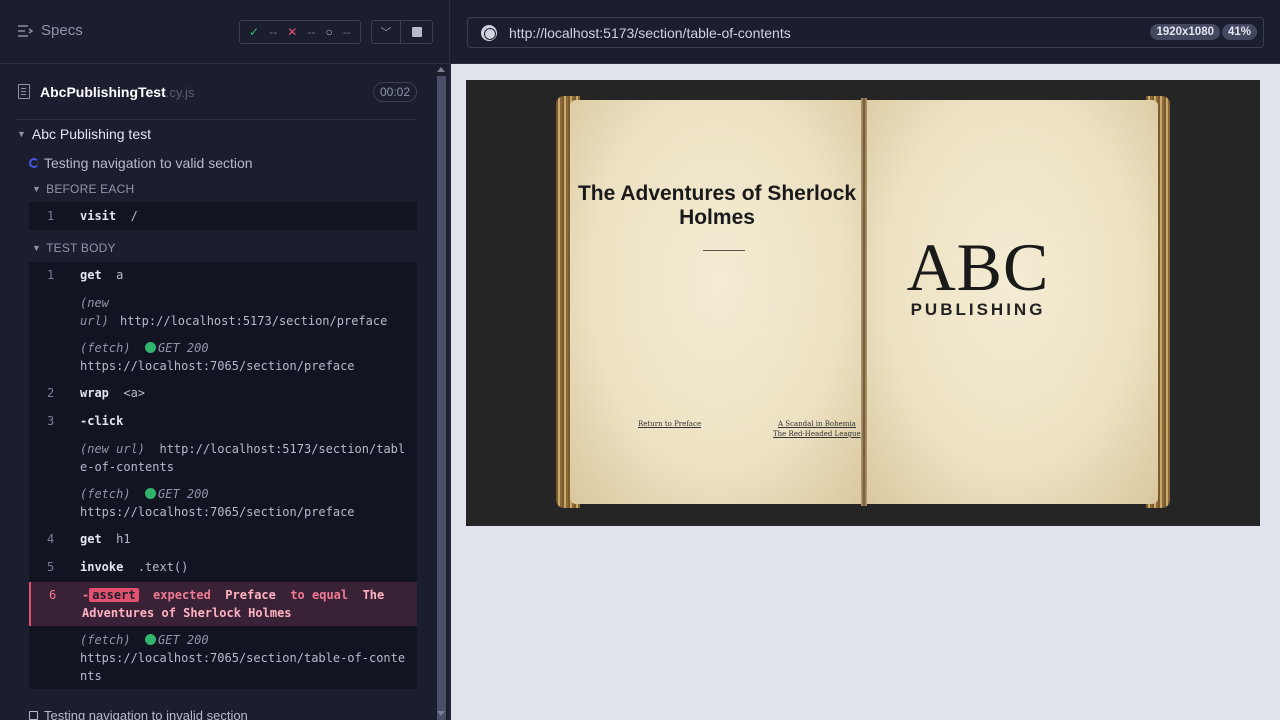 This screenshot has width=1280, height=720. I want to click on event-value: http://localhost:5173/section/preface, so click(254, 321).